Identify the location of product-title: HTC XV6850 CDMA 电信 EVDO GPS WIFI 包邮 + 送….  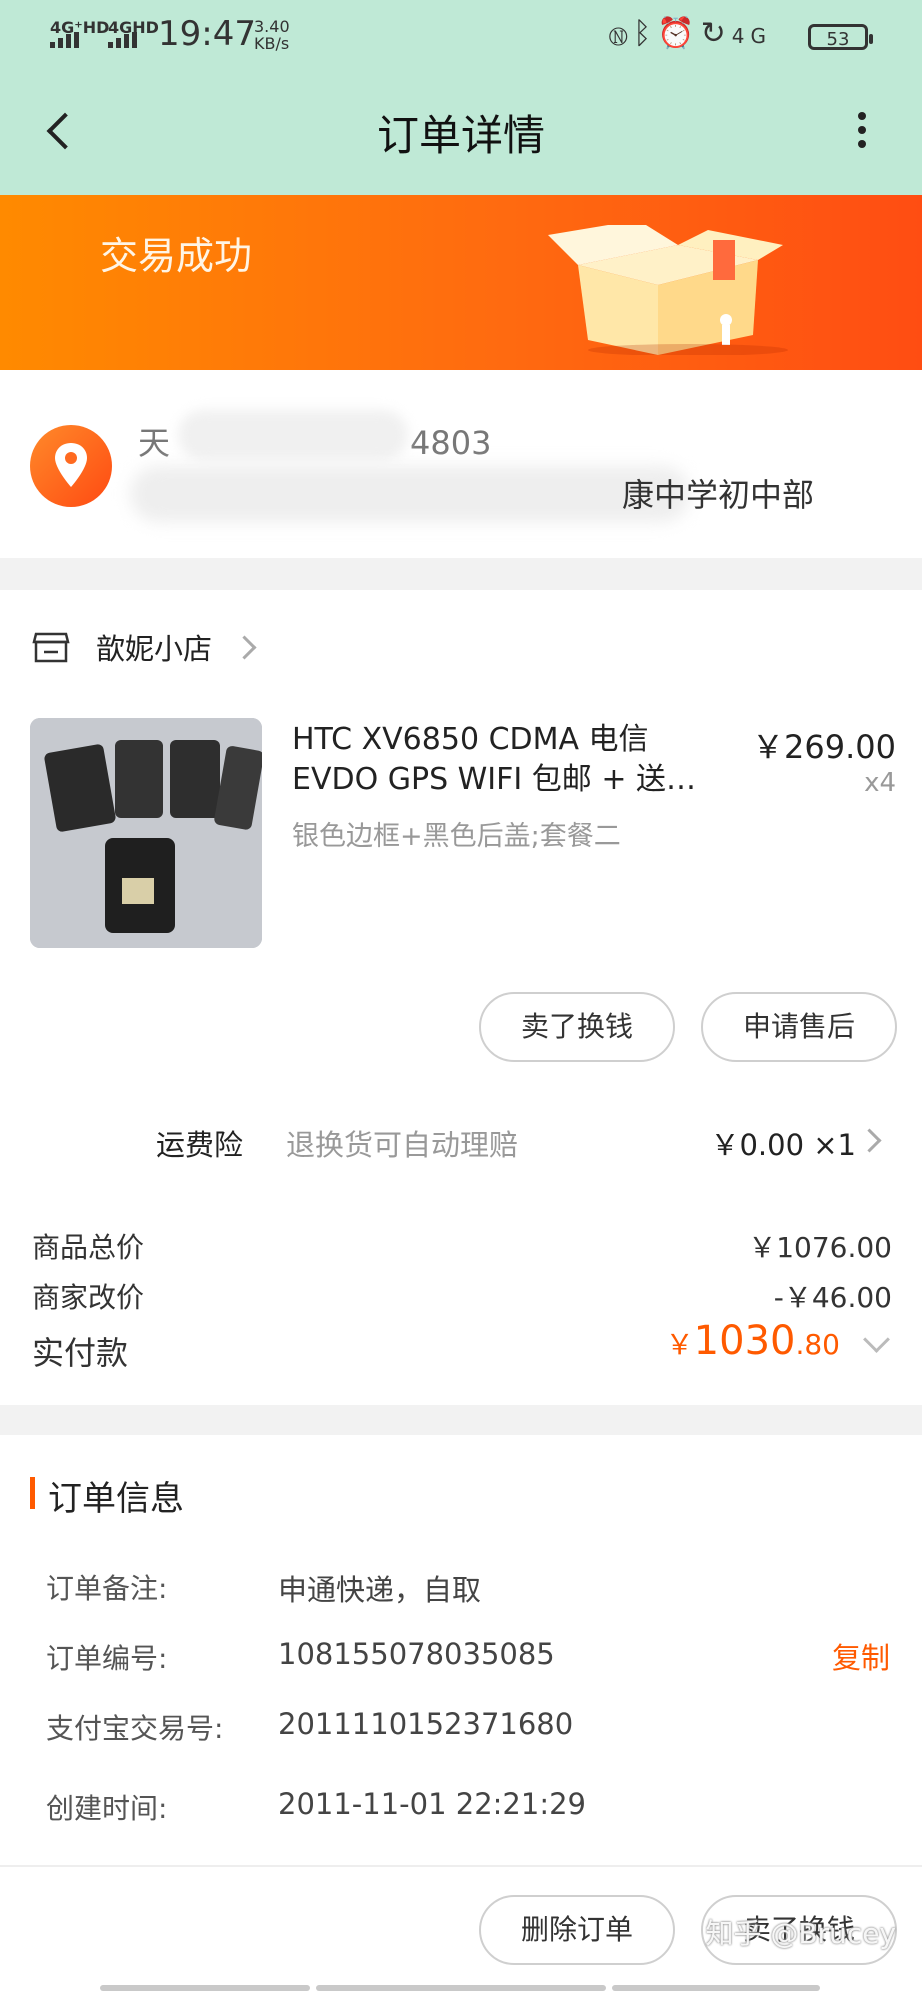
(512, 760).